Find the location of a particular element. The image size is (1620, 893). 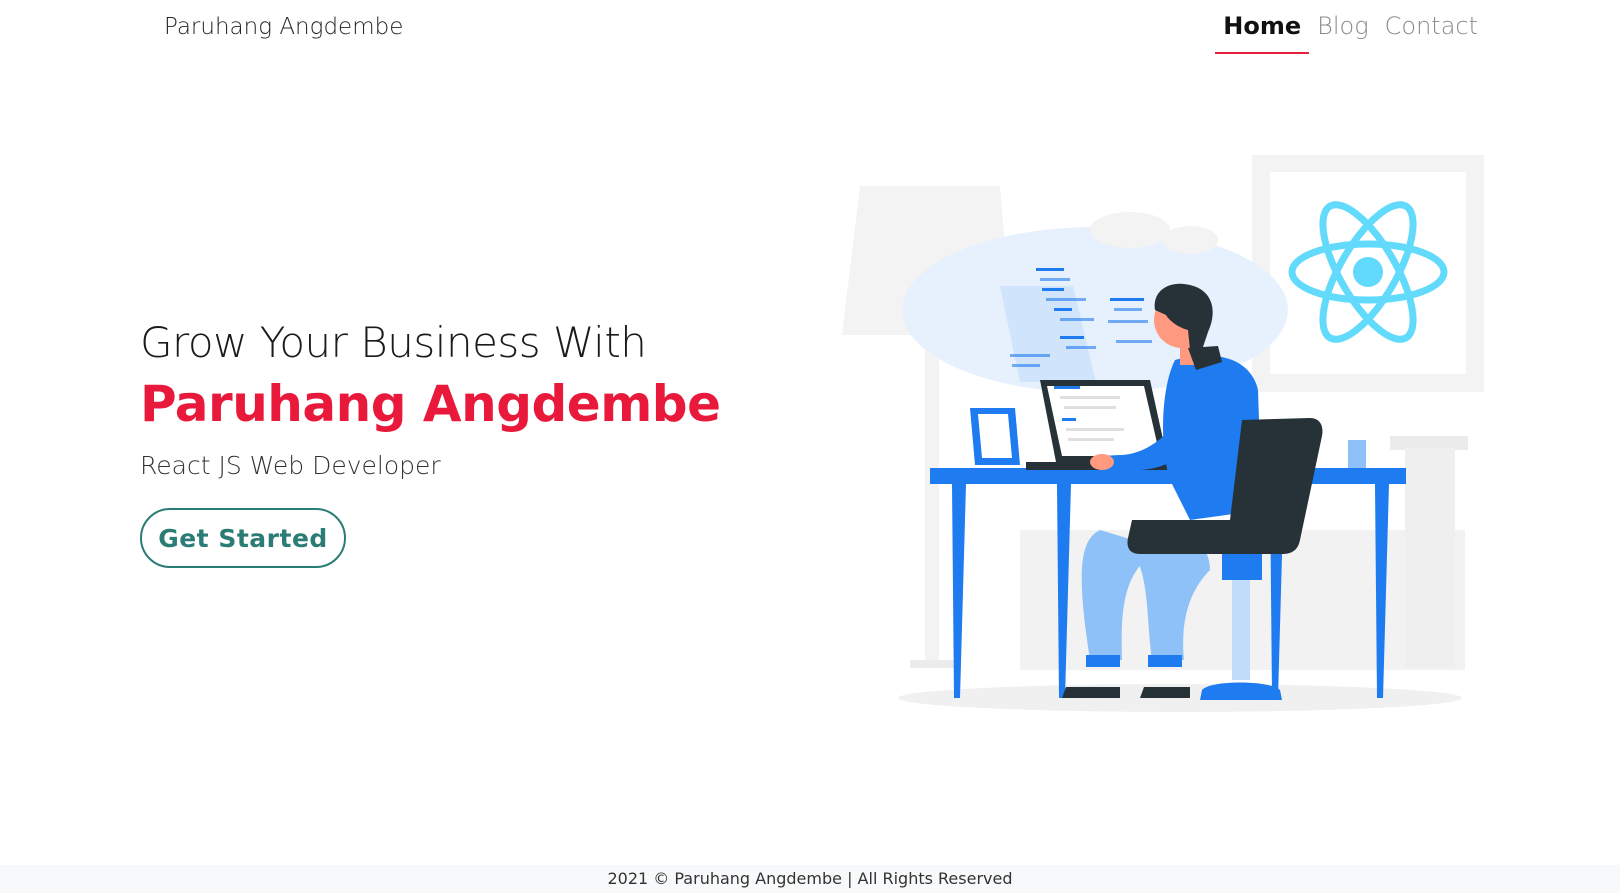

get-started-button: Get Started is located at coordinates (243, 538).